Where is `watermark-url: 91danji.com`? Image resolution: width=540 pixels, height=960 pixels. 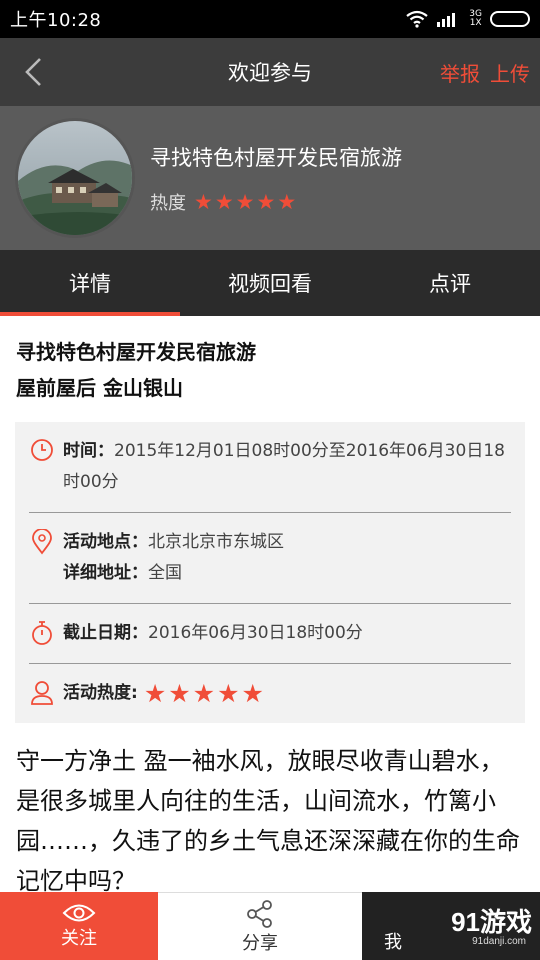
watermark-url: 91danji.com is located at coordinates (499, 941).